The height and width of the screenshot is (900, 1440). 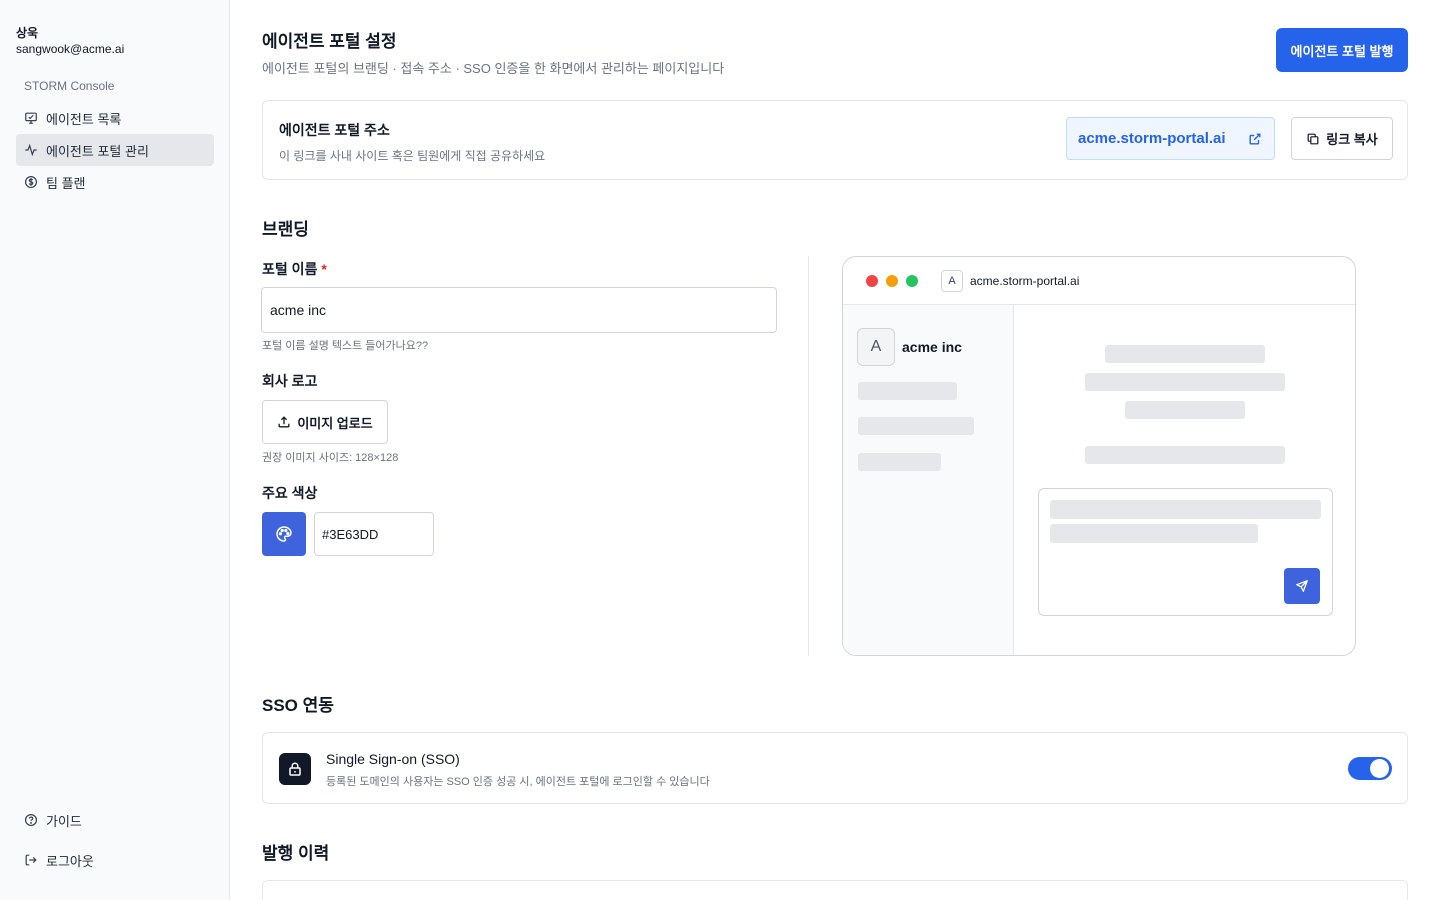 What do you see at coordinates (393, 759) in the screenshot?
I see `sso-title: Single Sign-on (SSO)` at bounding box center [393, 759].